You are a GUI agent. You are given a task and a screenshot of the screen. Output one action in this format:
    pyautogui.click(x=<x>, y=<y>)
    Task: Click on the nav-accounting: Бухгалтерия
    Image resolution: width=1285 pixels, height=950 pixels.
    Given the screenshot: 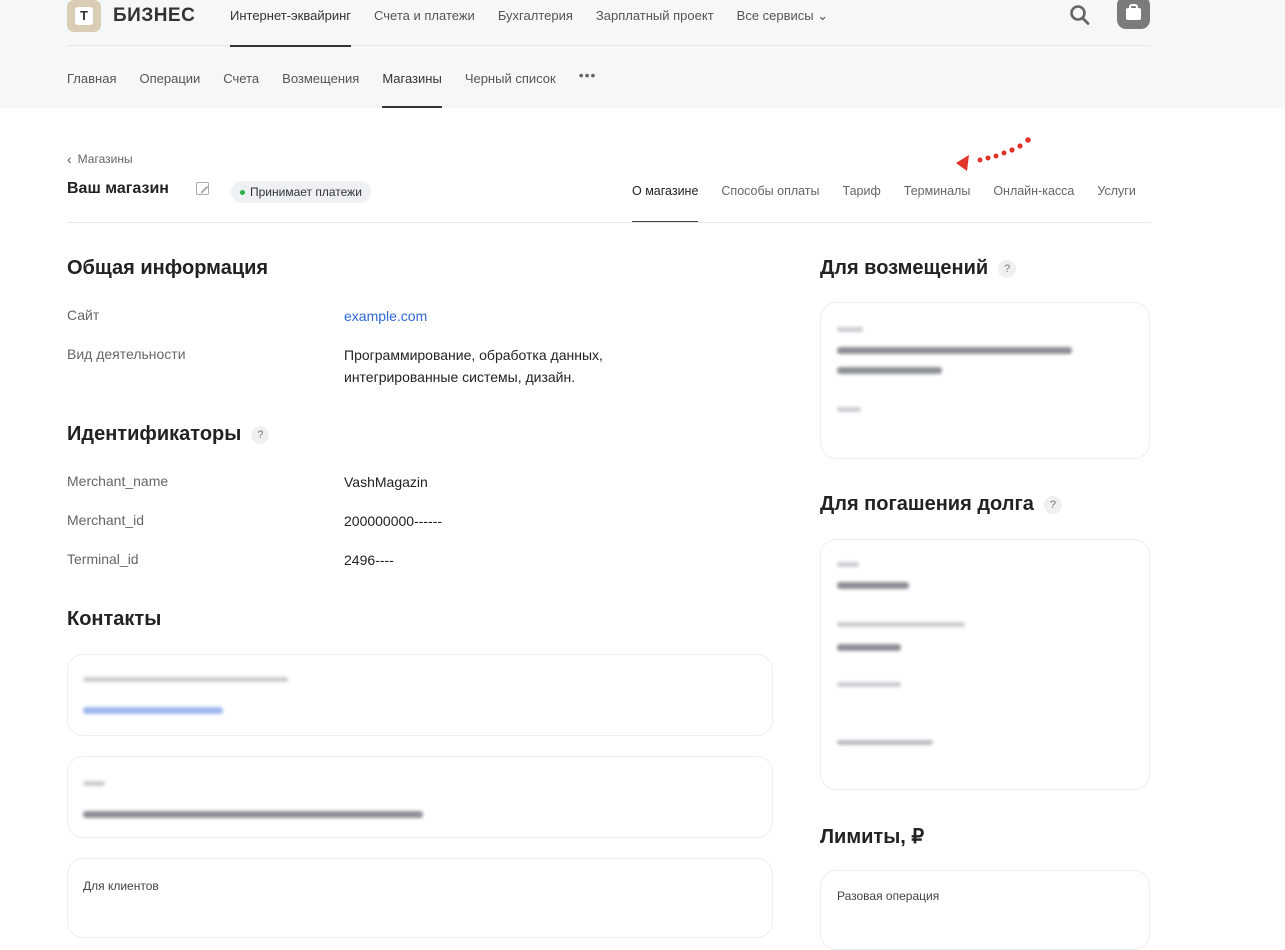 What is the action you would take?
    pyautogui.click(x=535, y=23)
    